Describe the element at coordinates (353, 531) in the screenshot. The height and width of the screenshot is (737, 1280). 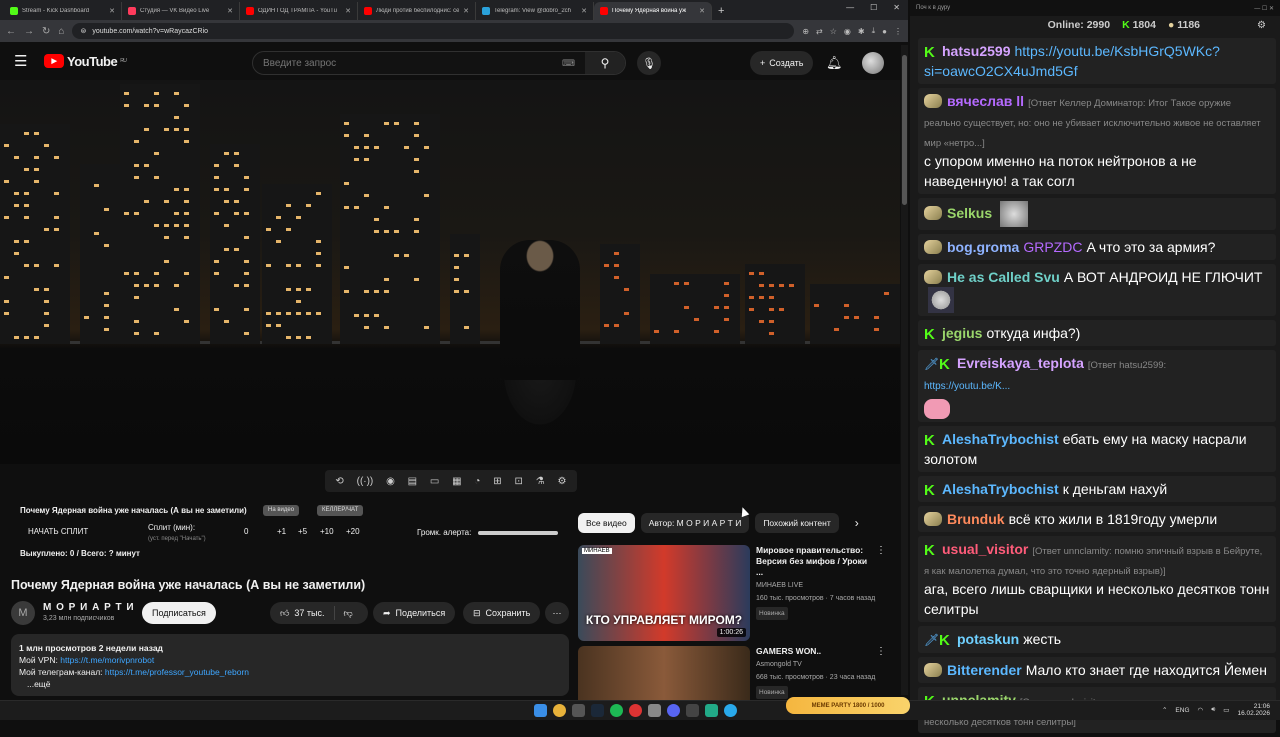
I see `split-plus-20: +20` at that location.